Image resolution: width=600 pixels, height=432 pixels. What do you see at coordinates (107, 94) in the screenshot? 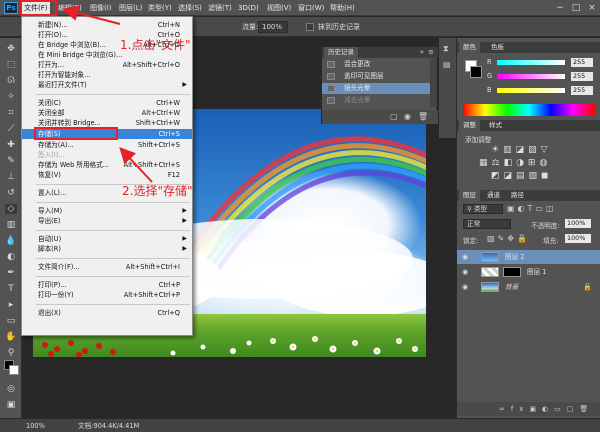
I see `annotation-arrows` at bounding box center [107, 94].